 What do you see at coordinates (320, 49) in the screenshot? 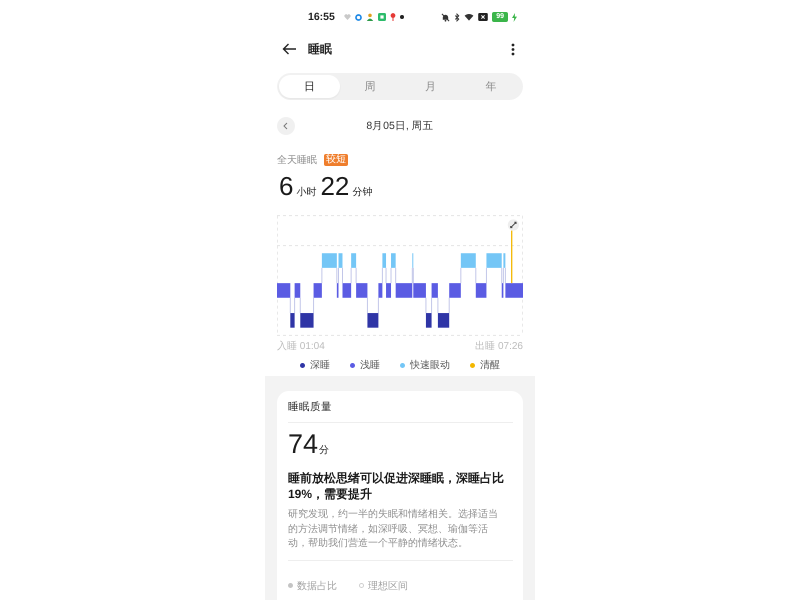
I see `page-title: 睡眠` at bounding box center [320, 49].